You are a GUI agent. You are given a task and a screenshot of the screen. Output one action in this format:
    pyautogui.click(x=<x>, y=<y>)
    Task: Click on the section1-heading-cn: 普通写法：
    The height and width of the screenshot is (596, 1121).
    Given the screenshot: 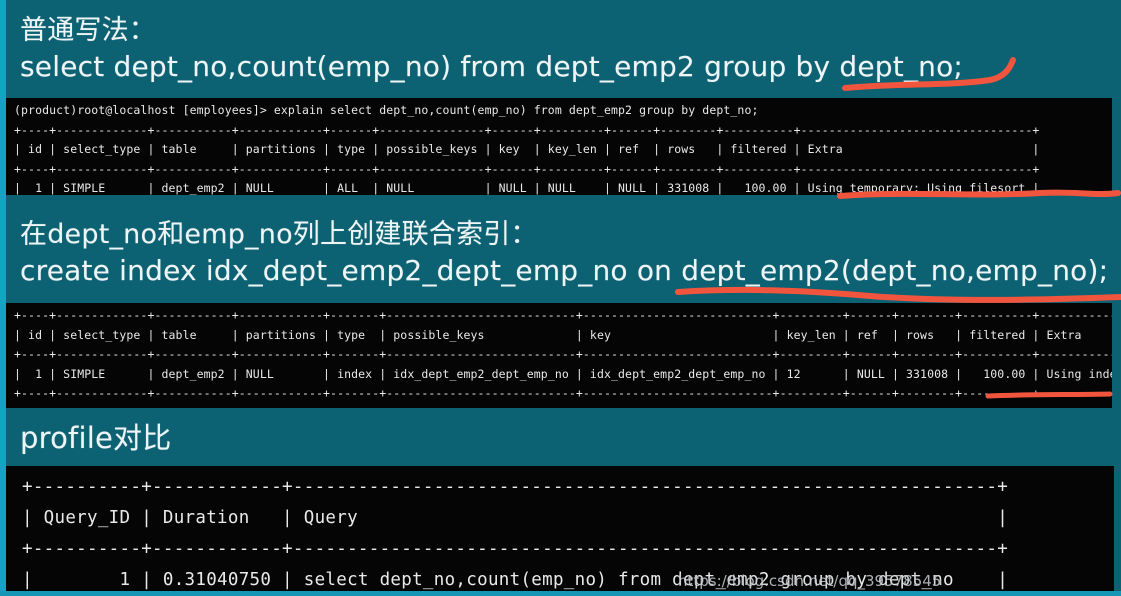 What is the action you would take?
    pyautogui.click(x=88, y=30)
    